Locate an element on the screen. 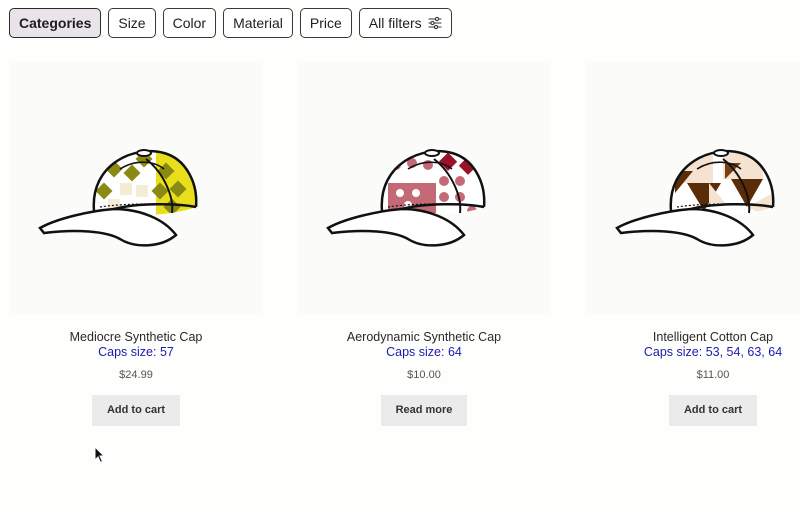  filter-price-button: Price is located at coordinates (325, 23).